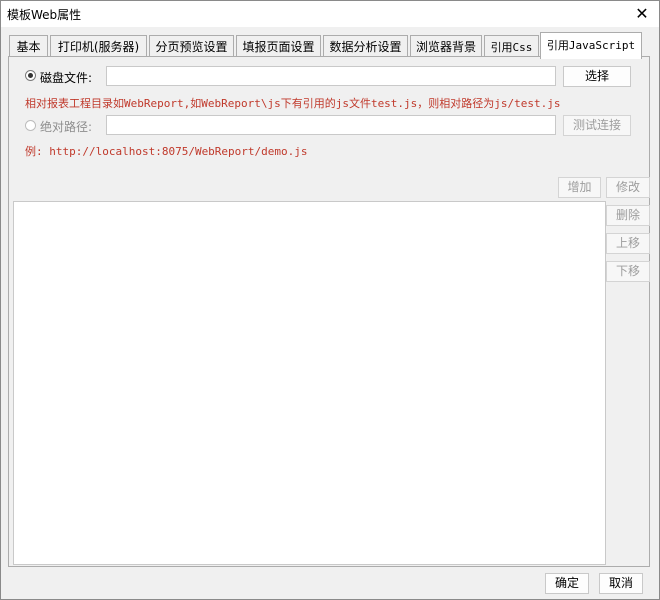 This screenshot has width=660, height=600. I want to click on test-connection-button: 测试连接, so click(597, 125).